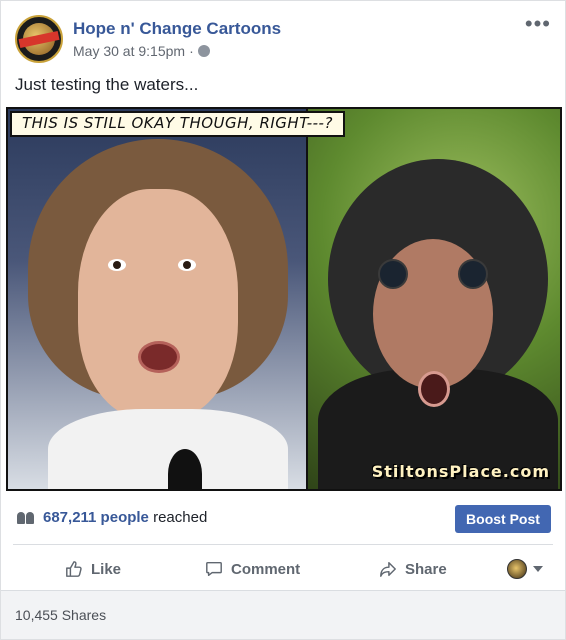  What do you see at coordinates (60, 615) in the screenshot?
I see `shares-count-link: 10,455 Shares` at bounding box center [60, 615].